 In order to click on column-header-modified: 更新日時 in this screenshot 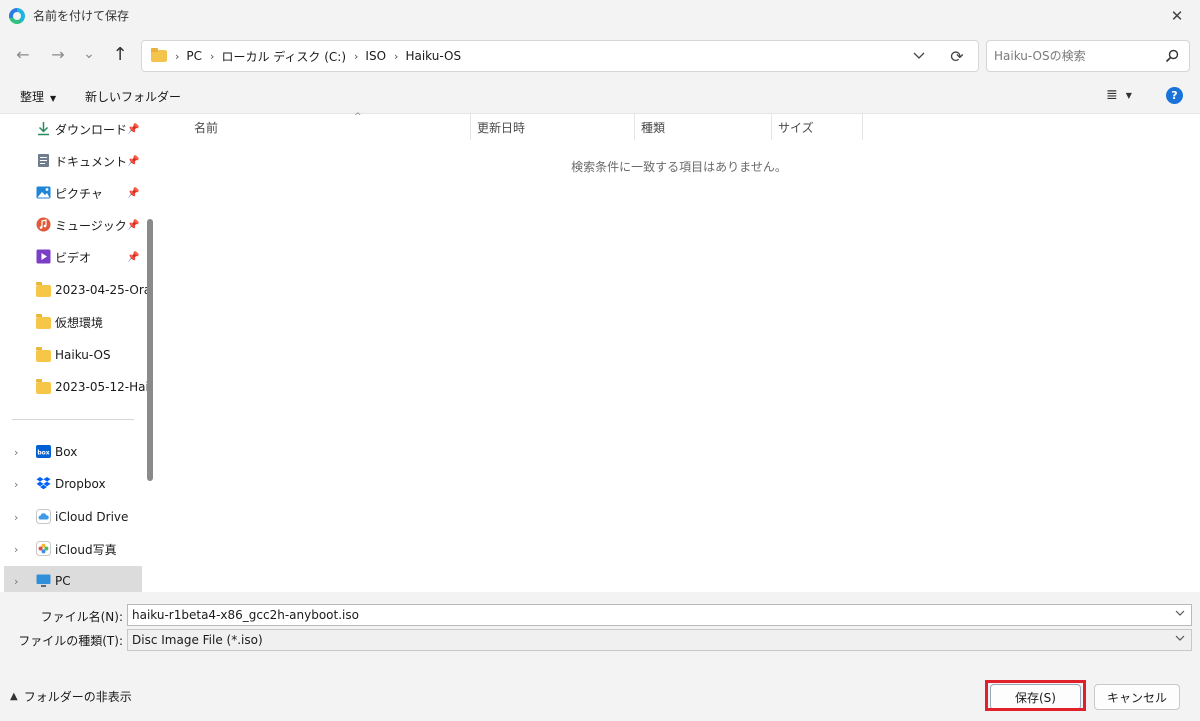, I will do `click(553, 127)`.